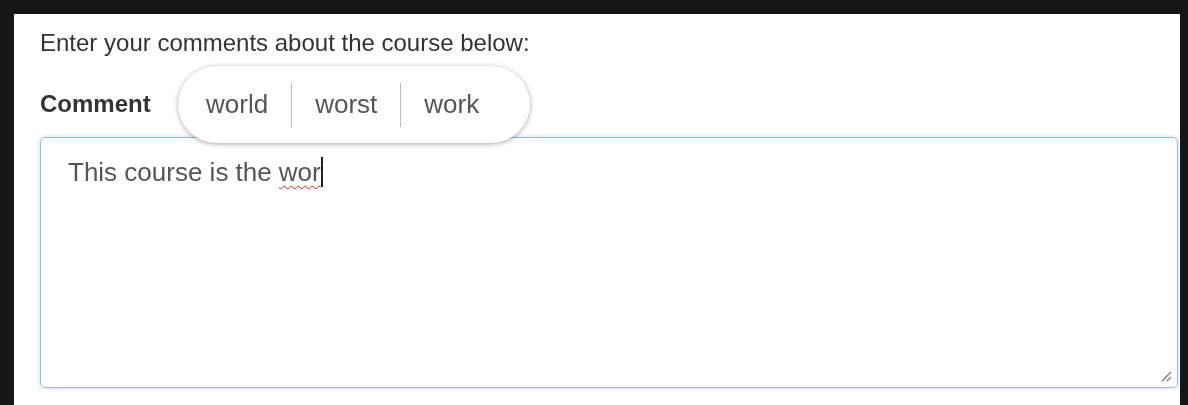 The height and width of the screenshot is (405, 1188). Describe the element at coordinates (346, 104) in the screenshot. I see `suggestion-item: worst` at that location.